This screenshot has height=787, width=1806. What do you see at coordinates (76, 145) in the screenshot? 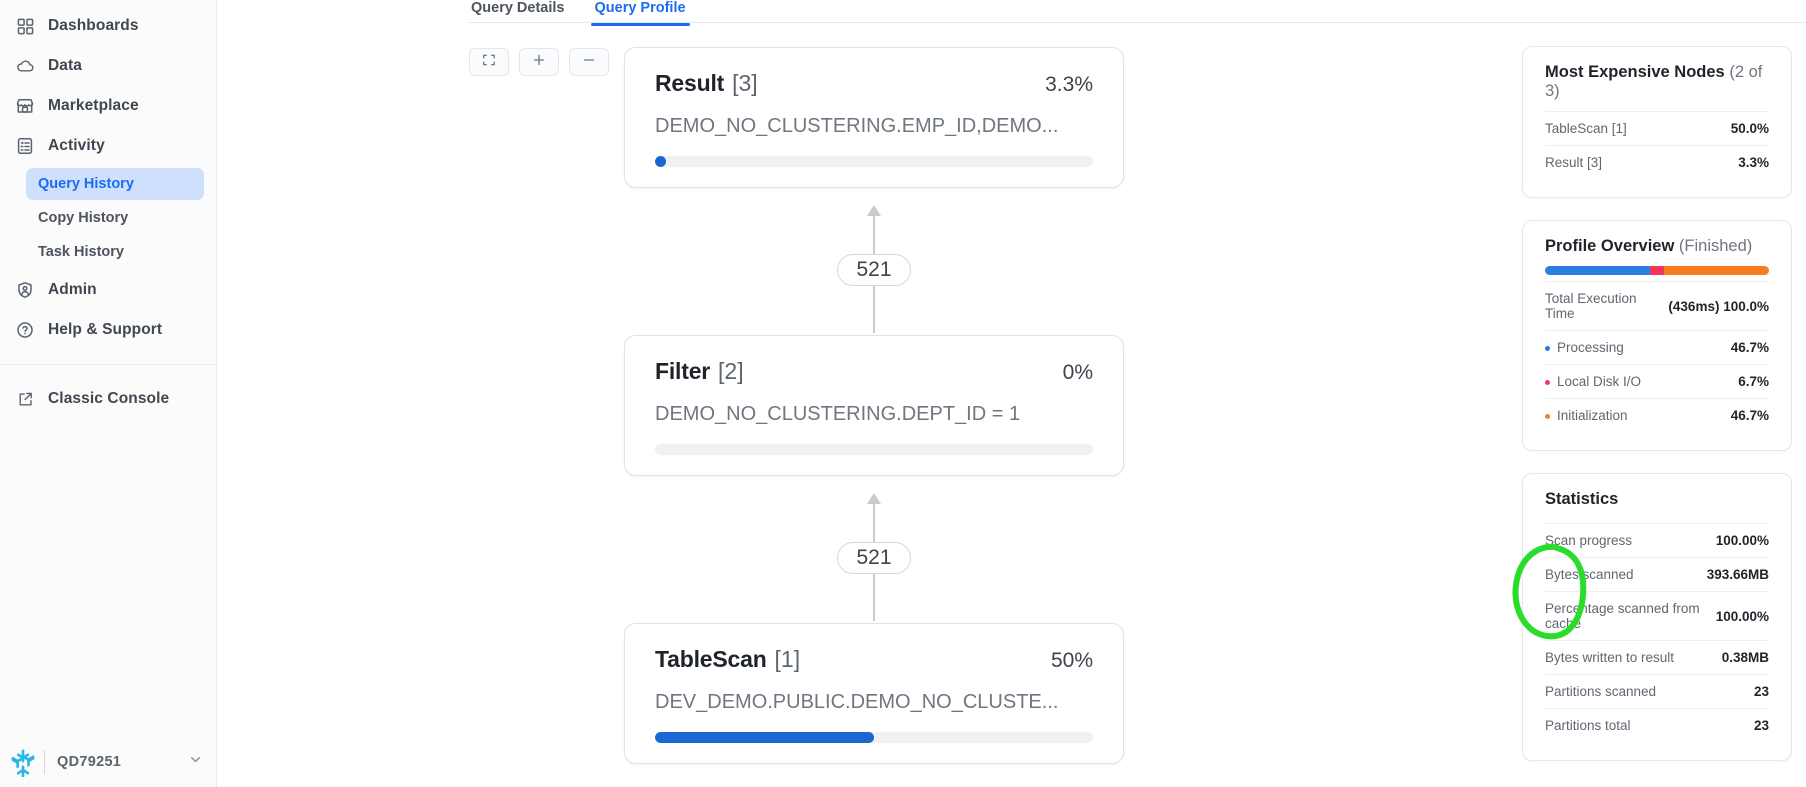
I see `sidebar-item-label: Activity` at bounding box center [76, 145].